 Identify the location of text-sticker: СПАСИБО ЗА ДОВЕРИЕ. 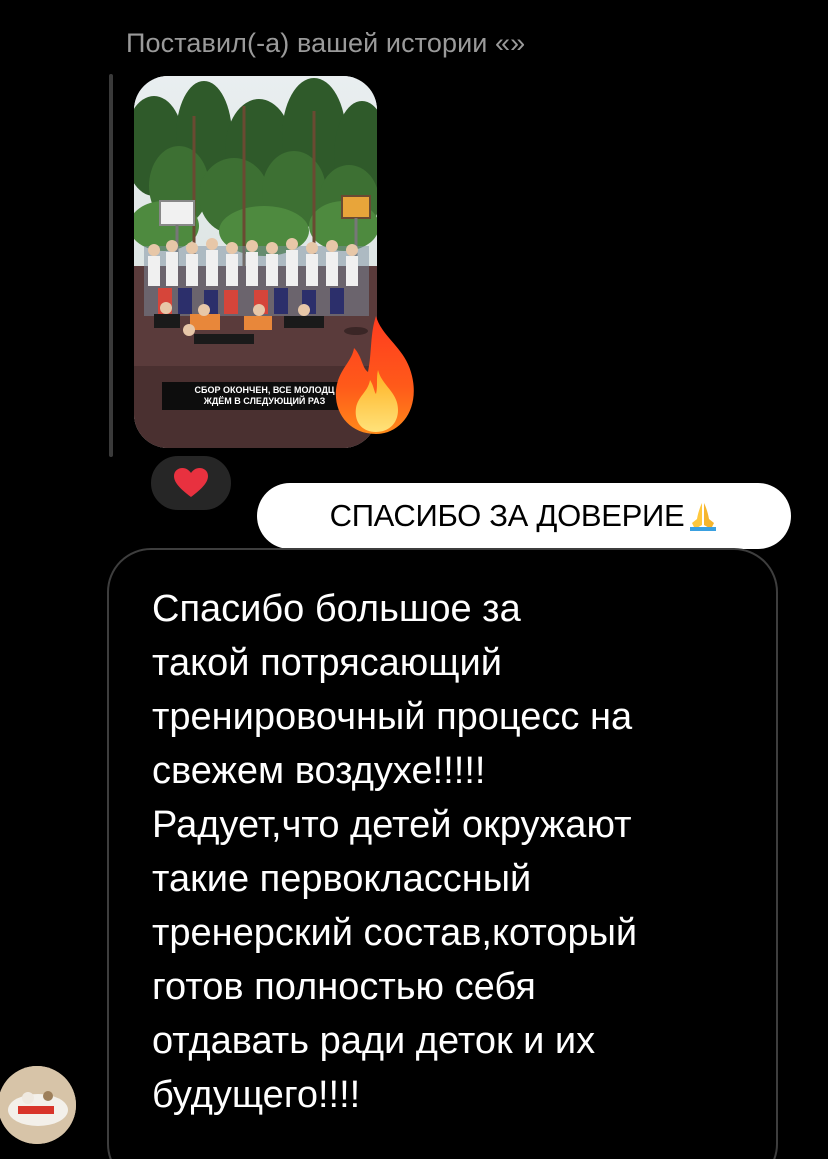
(524, 516).